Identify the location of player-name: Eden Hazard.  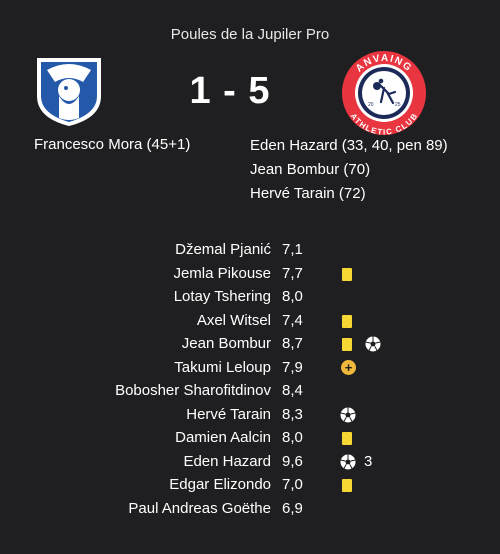
(227, 461).